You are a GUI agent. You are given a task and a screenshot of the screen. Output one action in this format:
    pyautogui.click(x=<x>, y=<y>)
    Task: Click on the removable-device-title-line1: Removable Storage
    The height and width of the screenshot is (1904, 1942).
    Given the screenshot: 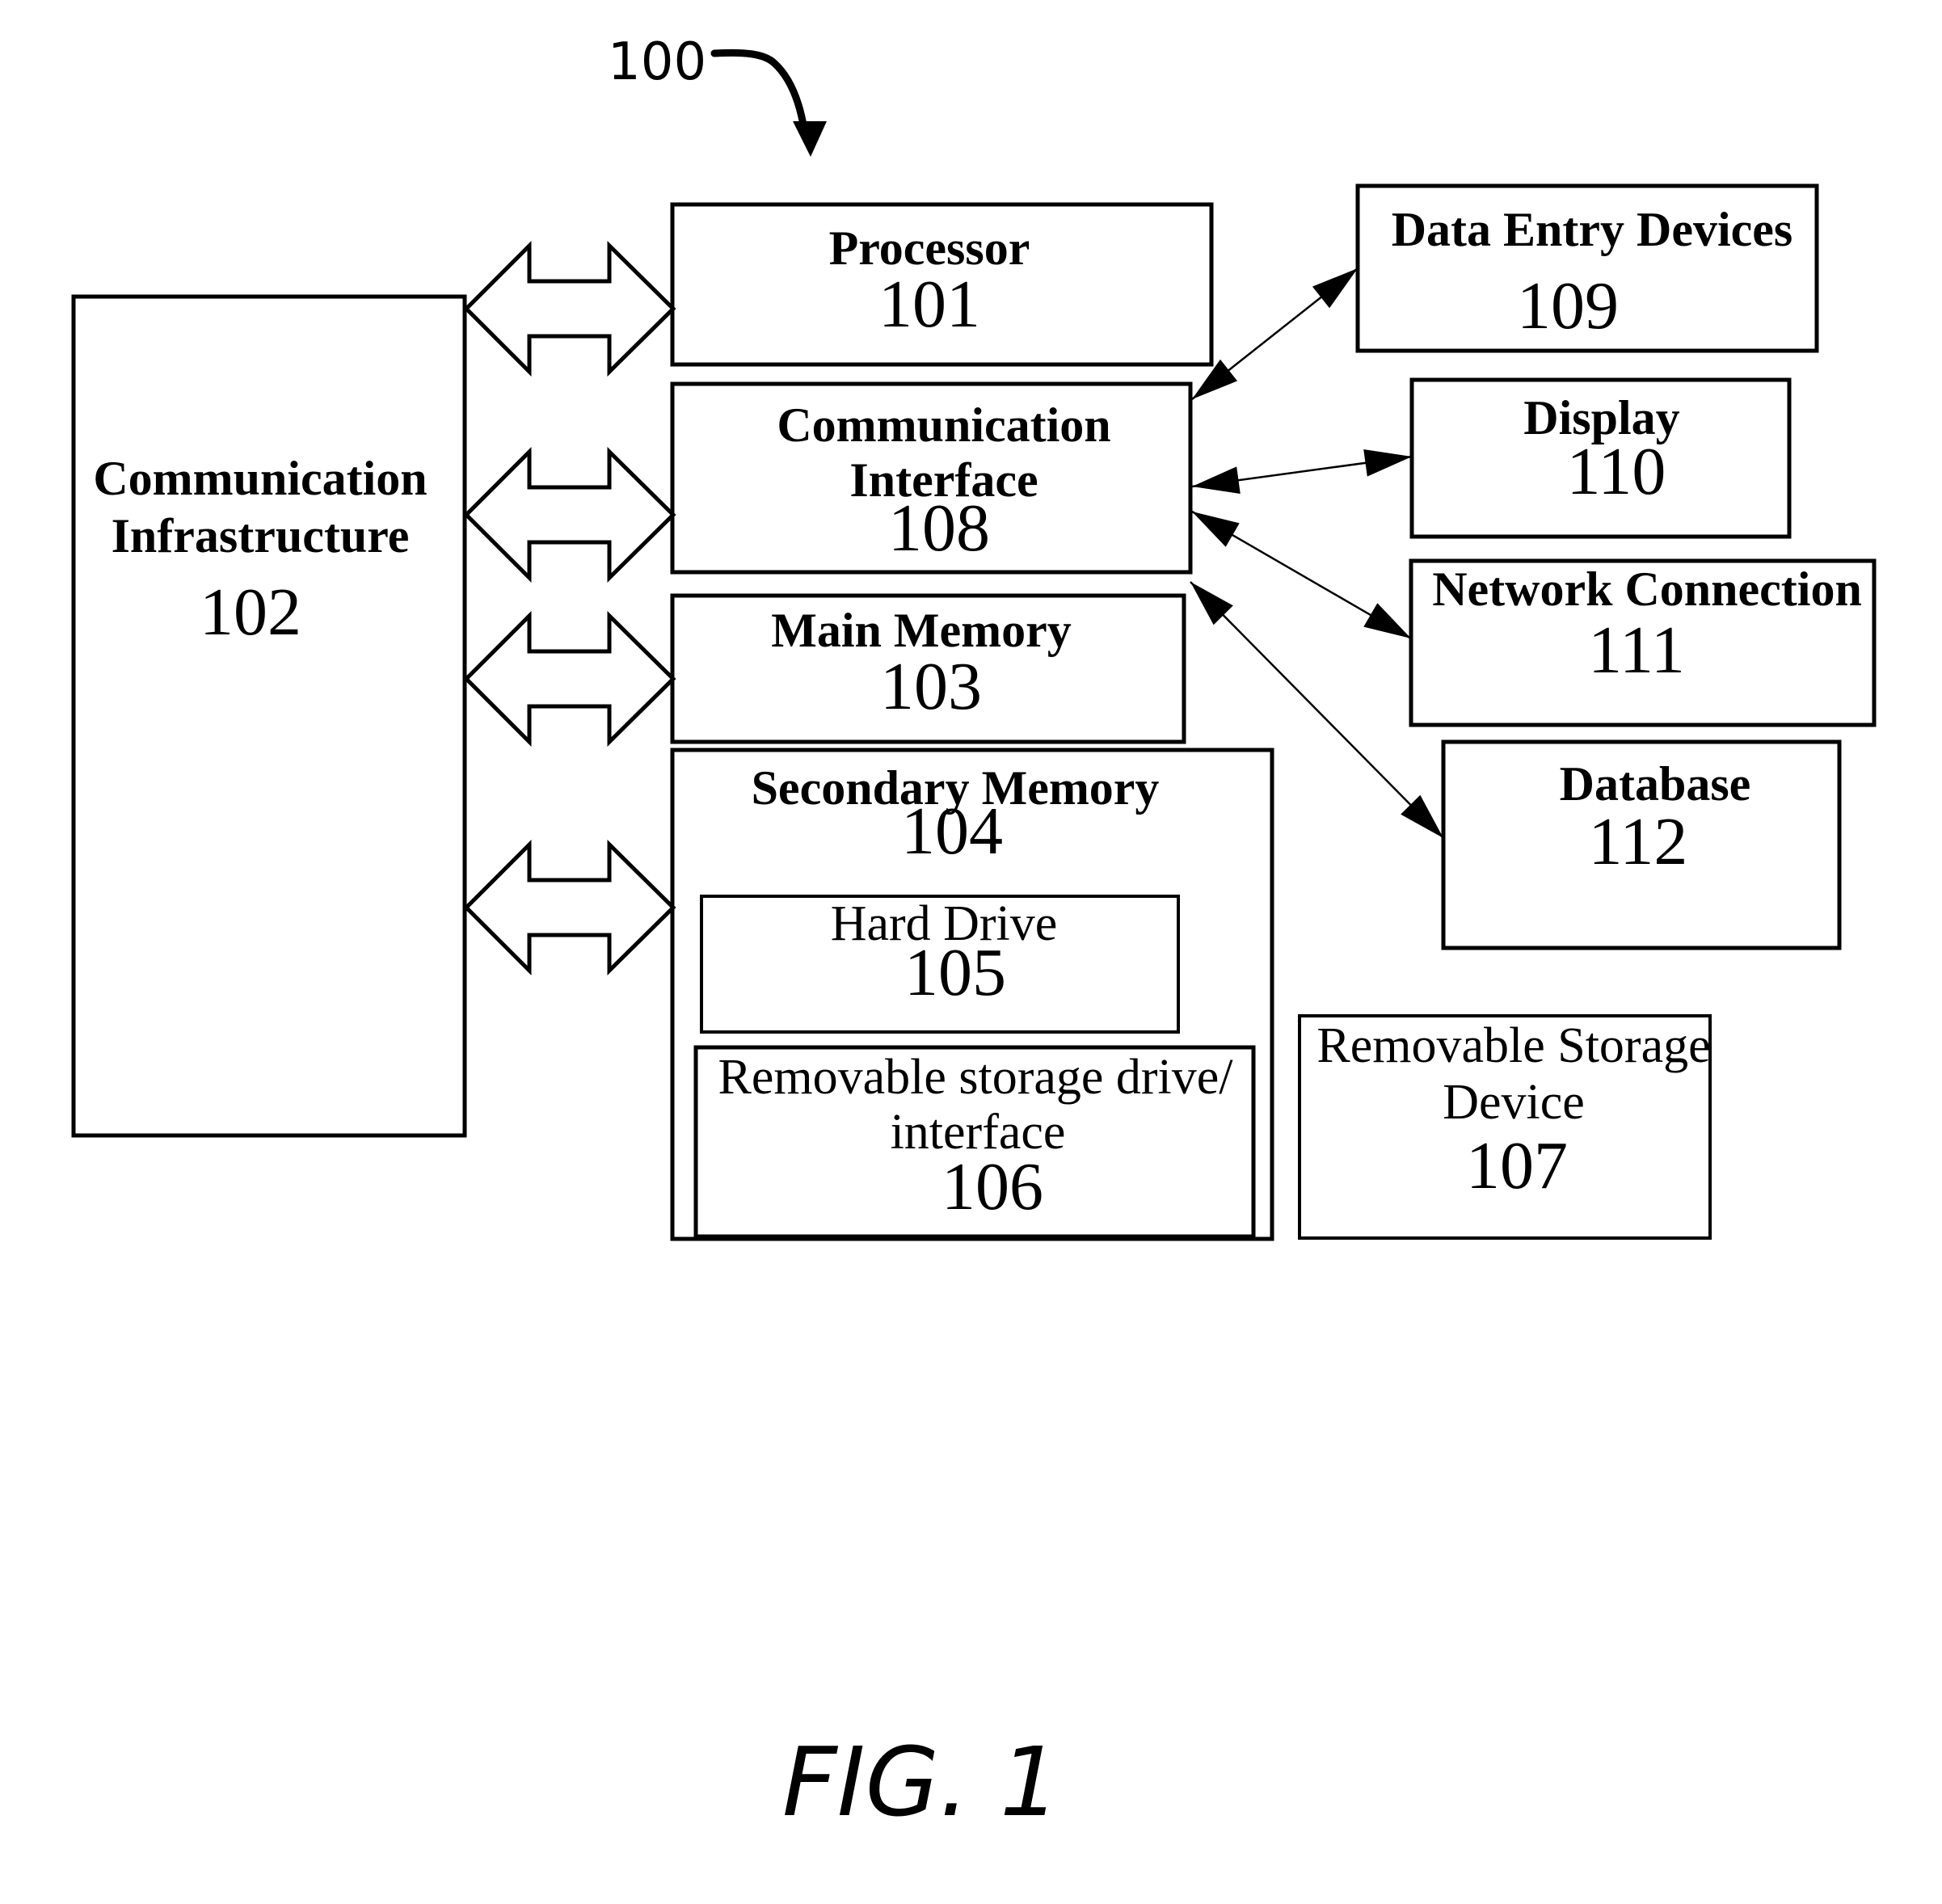 What is the action you would take?
    pyautogui.click(x=1513, y=1045)
    